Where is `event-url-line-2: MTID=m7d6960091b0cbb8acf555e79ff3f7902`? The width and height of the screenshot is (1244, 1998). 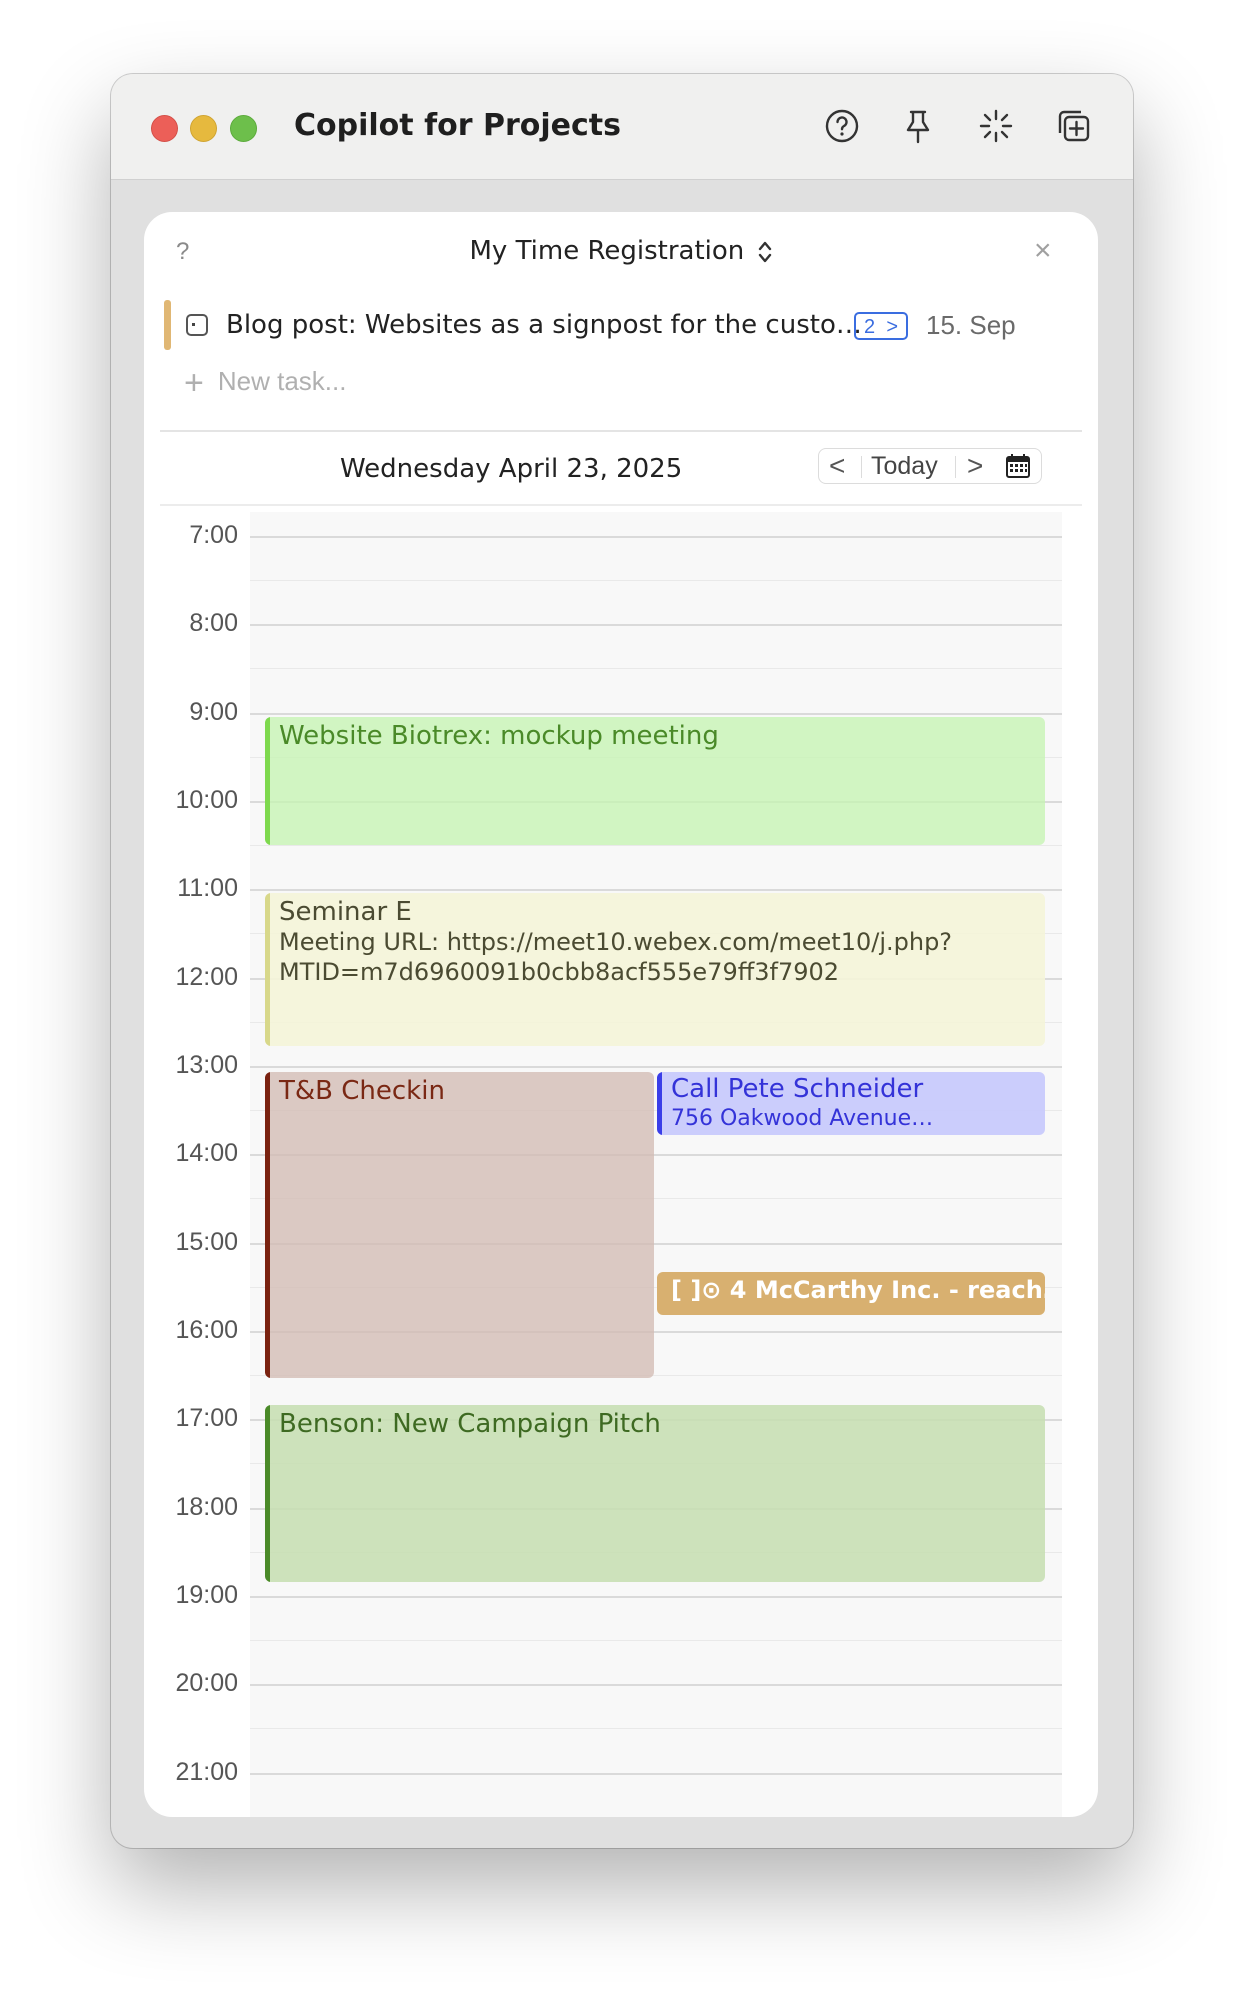 event-url-line-2: MTID=m7d6960091b0cbb8acf555e79ff3f7902 is located at coordinates (559, 972).